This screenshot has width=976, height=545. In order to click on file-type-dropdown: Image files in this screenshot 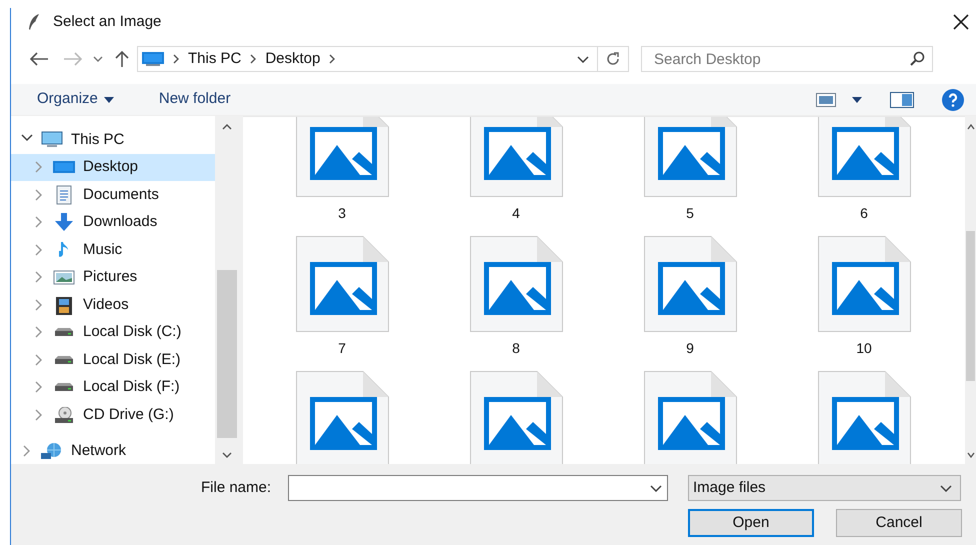, I will do `click(824, 488)`.